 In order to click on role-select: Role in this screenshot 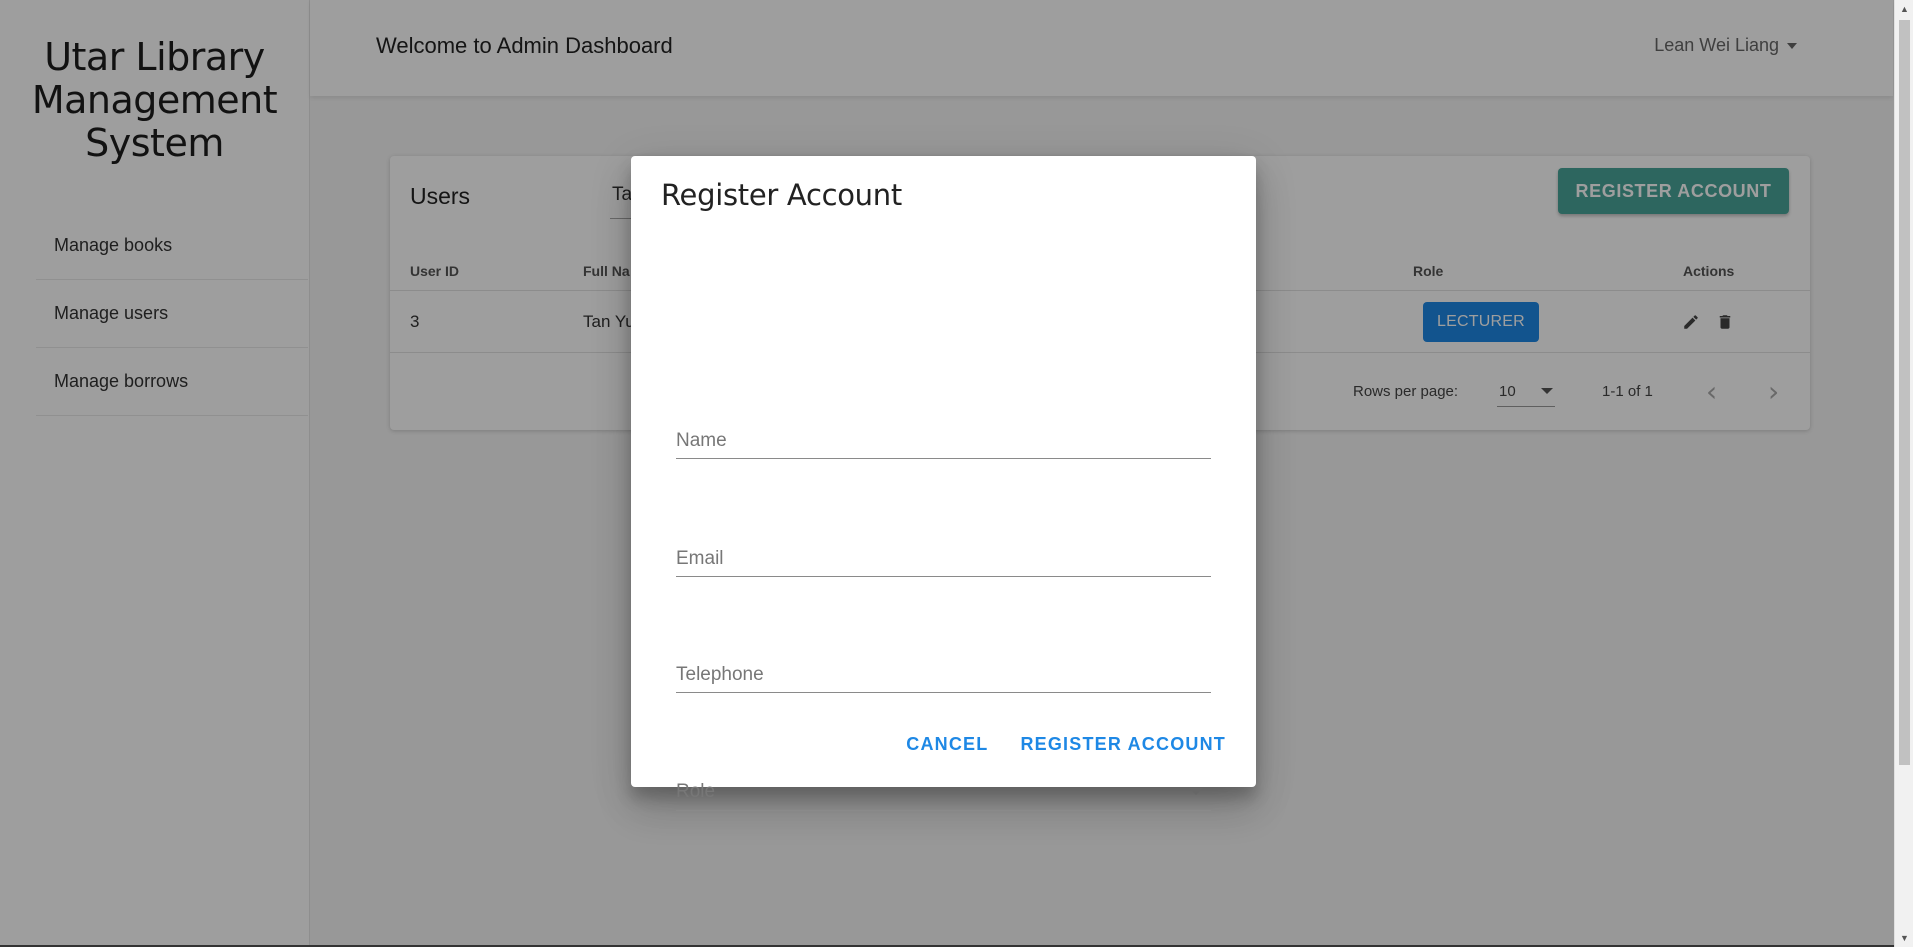, I will do `click(943, 787)`.